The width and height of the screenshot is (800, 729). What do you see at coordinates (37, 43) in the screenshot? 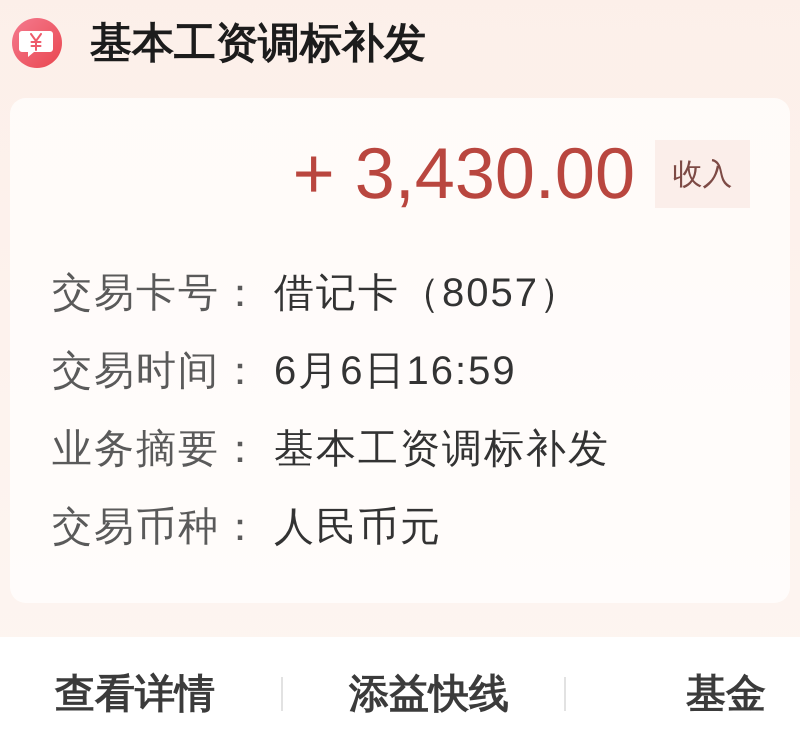
I see `yen-bubble-icon` at bounding box center [37, 43].